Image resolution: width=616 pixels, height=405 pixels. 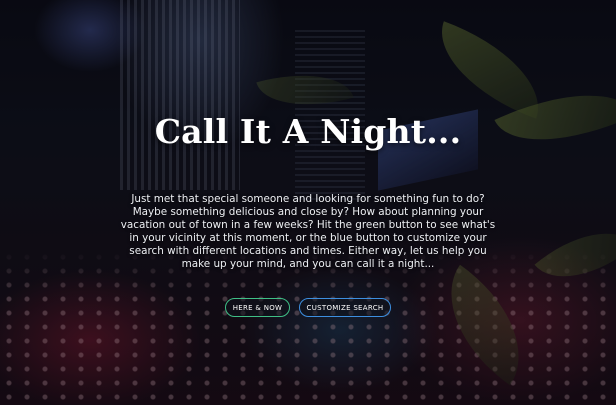 What do you see at coordinates (257, 307) in the screenshot?
I see `here-and-now-button: HERE & NOW` at bounding box center [257, 307].